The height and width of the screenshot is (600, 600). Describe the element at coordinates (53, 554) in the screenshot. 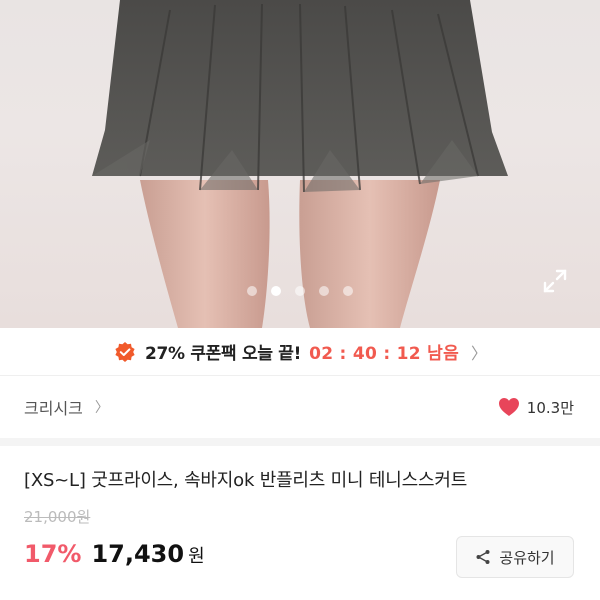

I see `discount-rate: 17%` at that location.